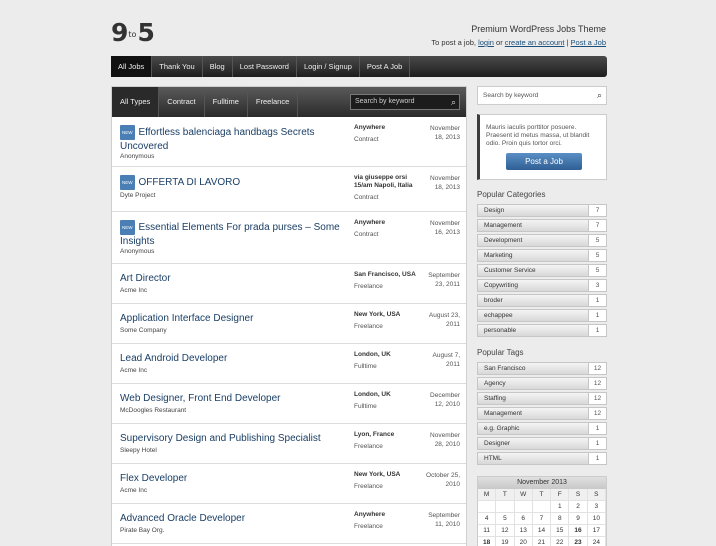 Image resolution: width=716 pixels, height=546 pixels. I want to click on tag-item: Agency 12, so click(542, 383).